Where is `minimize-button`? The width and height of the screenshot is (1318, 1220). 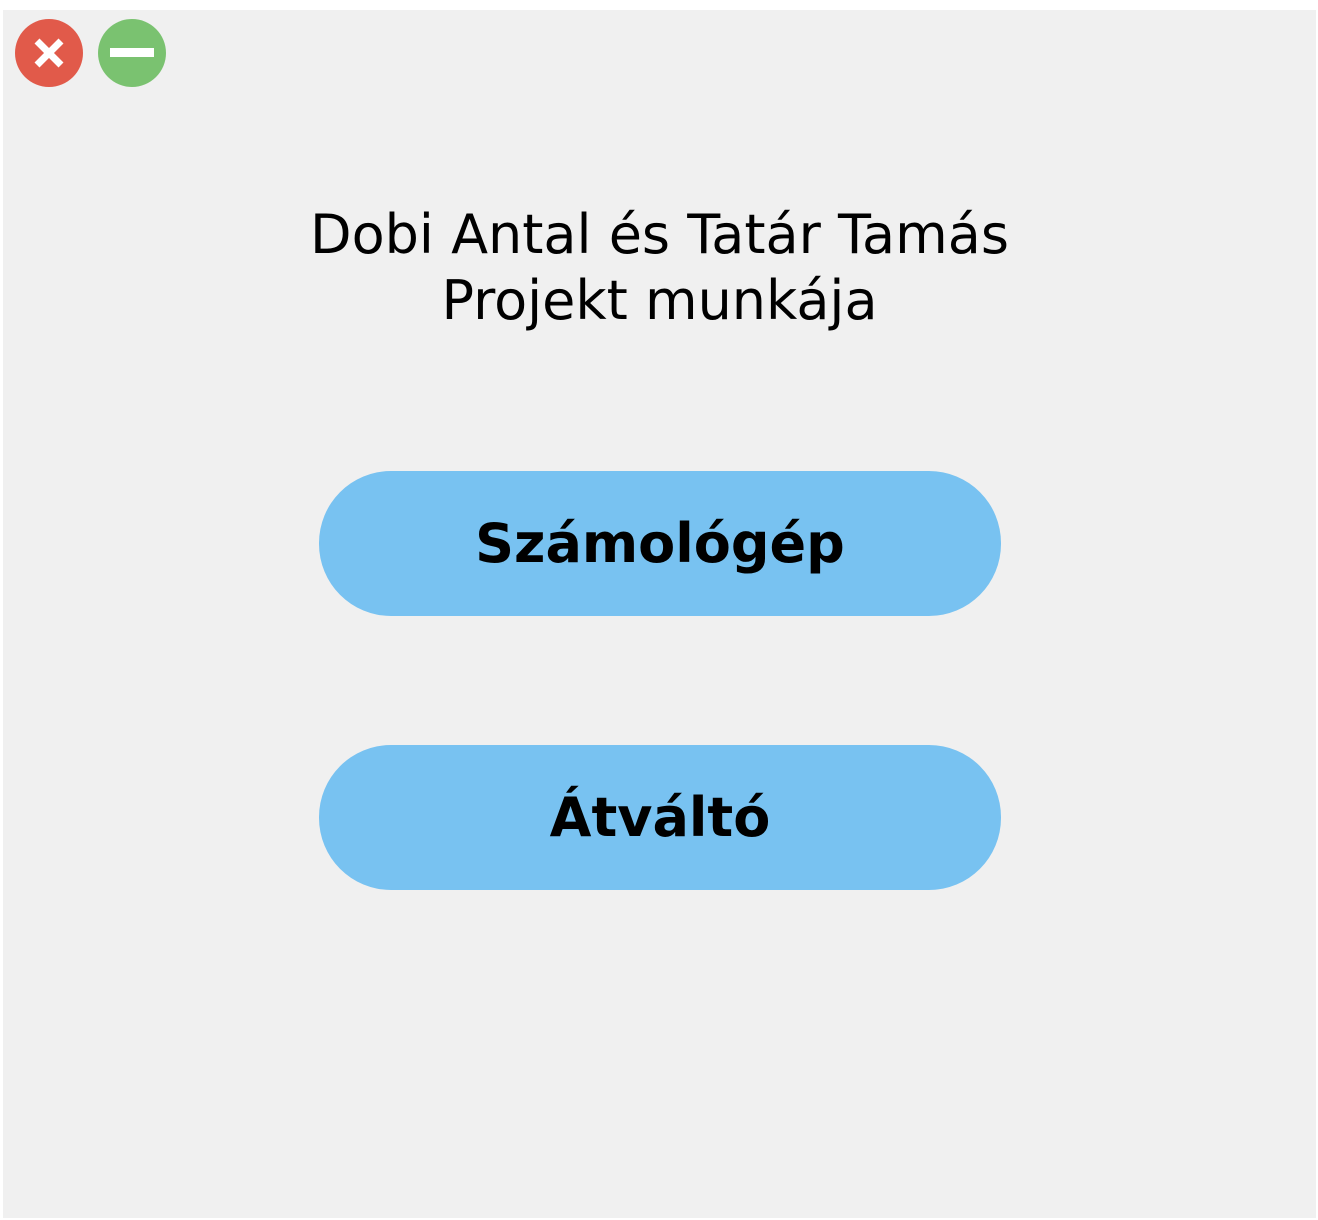
minimize-button is located at coordinates (132, 53).